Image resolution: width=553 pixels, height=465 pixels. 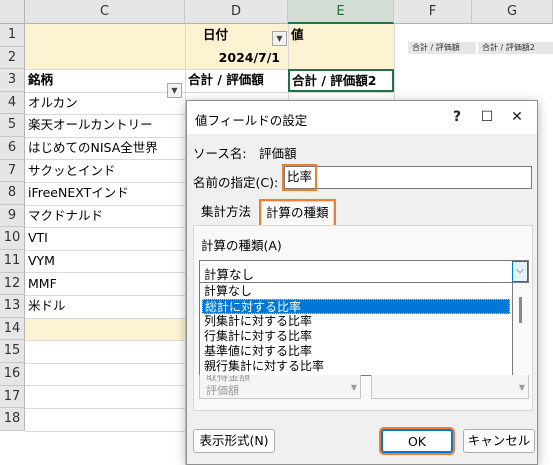 I want to click on list-item: 列集計に対する比率, so click(x=356, y=321).